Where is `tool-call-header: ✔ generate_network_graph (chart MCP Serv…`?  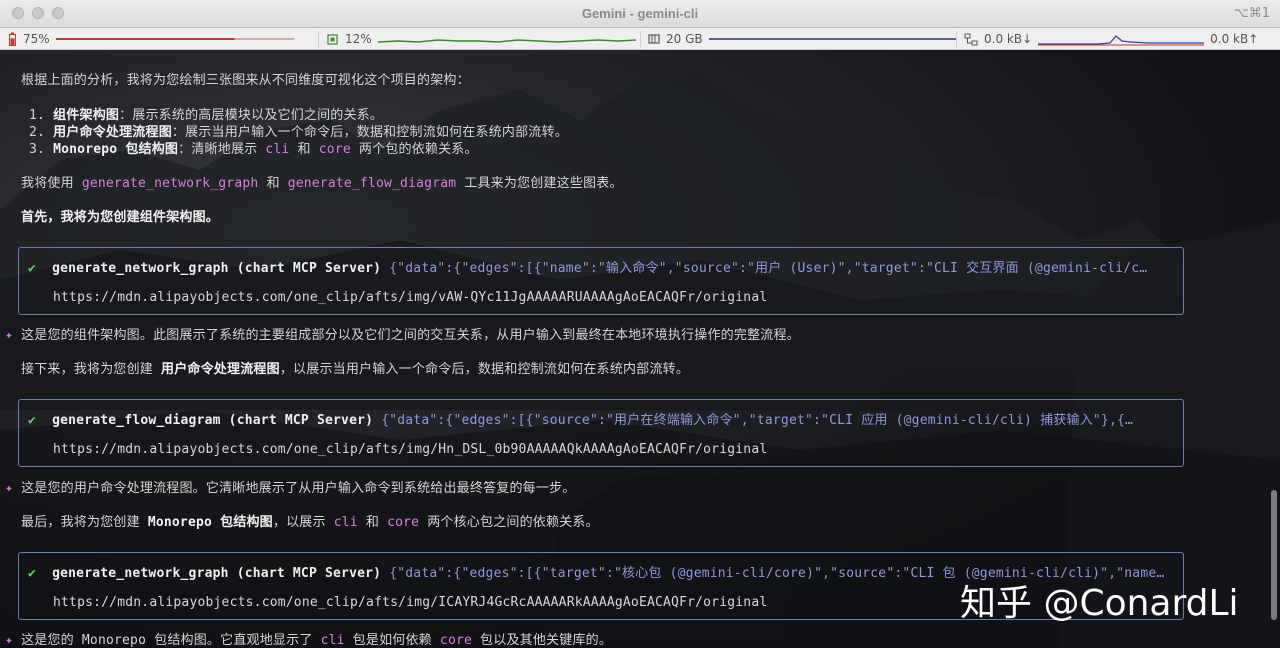
tool-call-header: ✔ generate_network_graph (chart MCP Serv… is located at coordinates (587, 266).